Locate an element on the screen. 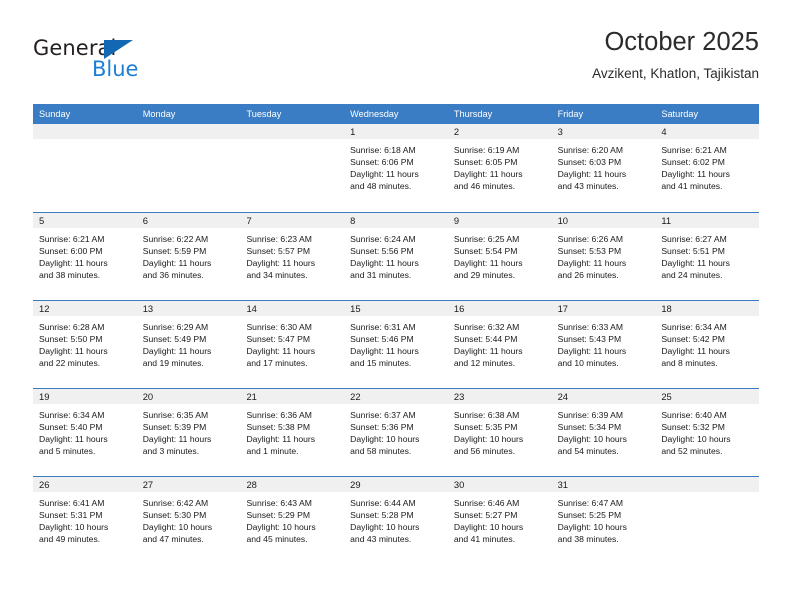  daylight-duration-line2: and 54 minutes. is located at coordinates (588, 451).